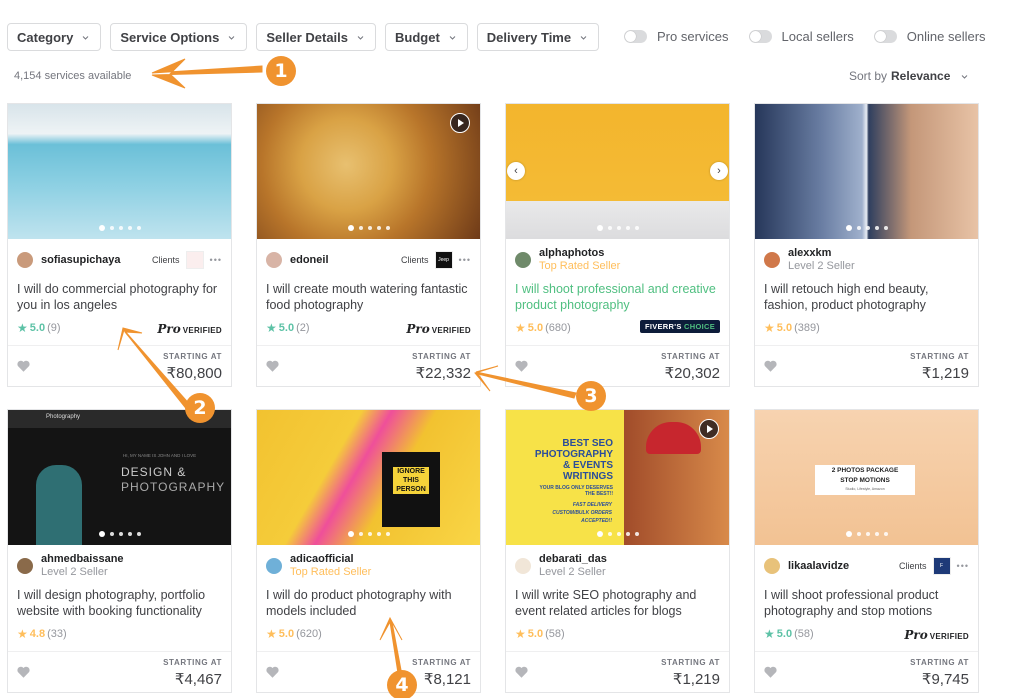 Image resolution: width=1024 pixels, height=698 pixels. Describe the element at coordinates (426, 37) in the screenshot. I see `filter-budget: Budget` at that location.